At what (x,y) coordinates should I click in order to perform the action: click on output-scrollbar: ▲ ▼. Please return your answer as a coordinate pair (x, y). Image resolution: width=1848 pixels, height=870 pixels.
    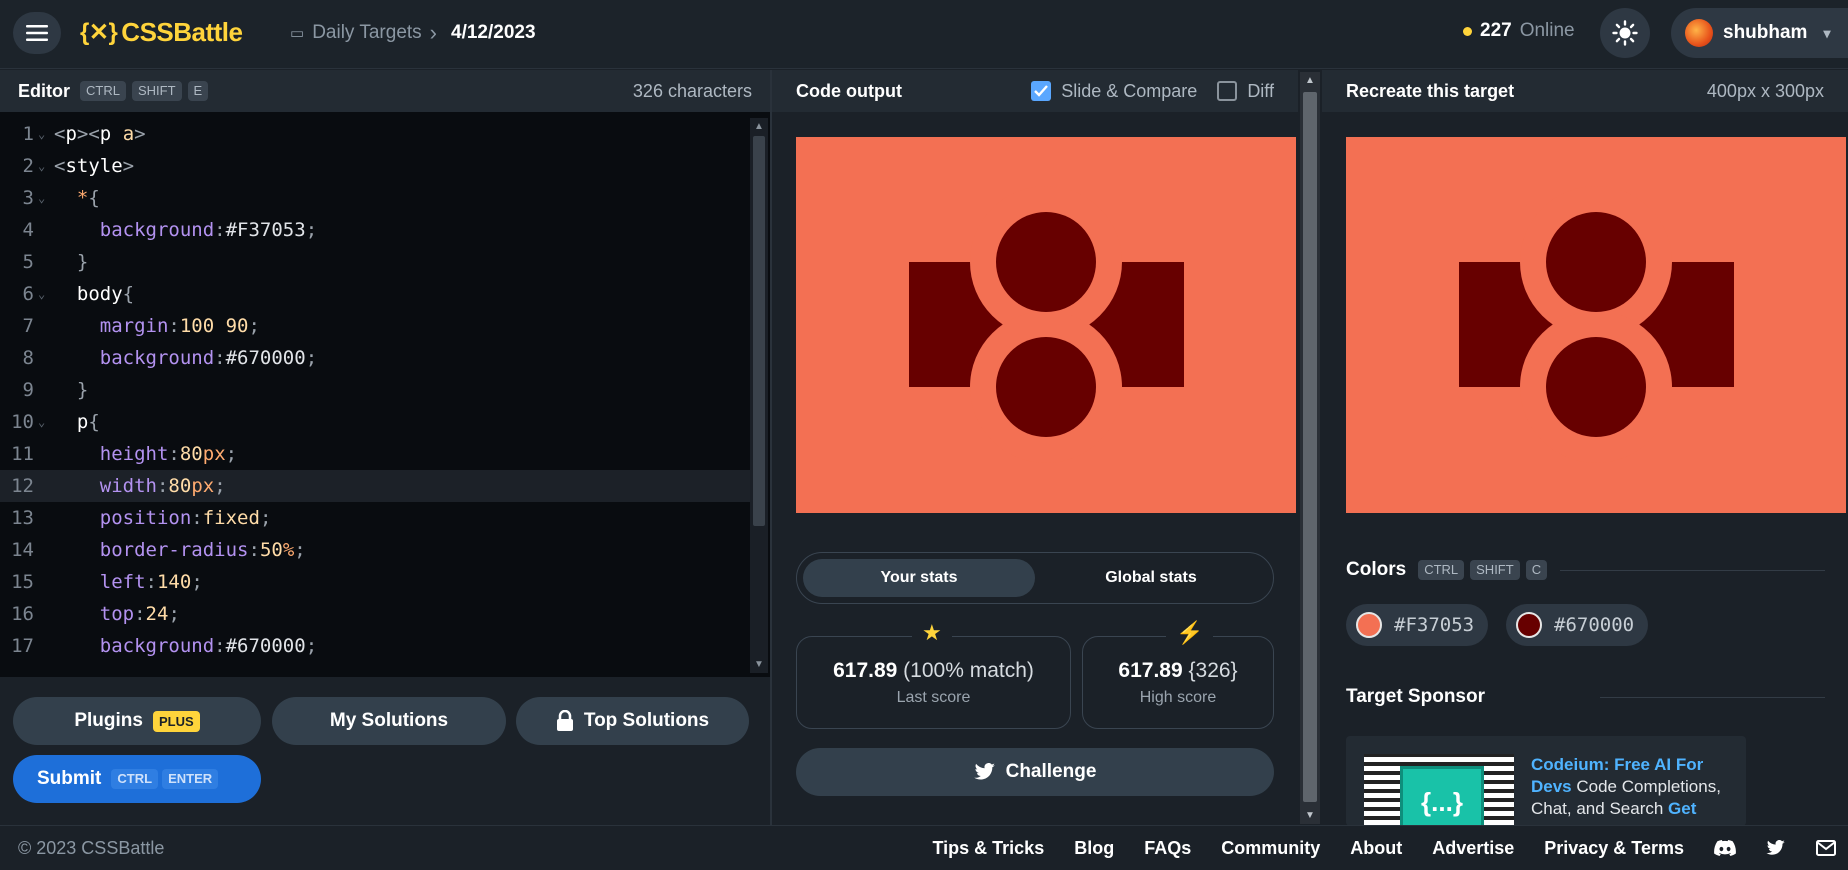
    Looking at the image, I should click on (1310, 448).